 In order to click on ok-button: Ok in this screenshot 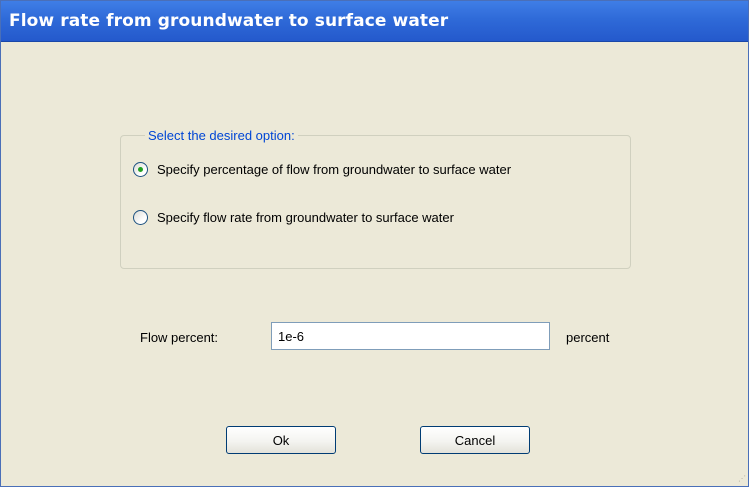, I will do `click(281, 440)`.